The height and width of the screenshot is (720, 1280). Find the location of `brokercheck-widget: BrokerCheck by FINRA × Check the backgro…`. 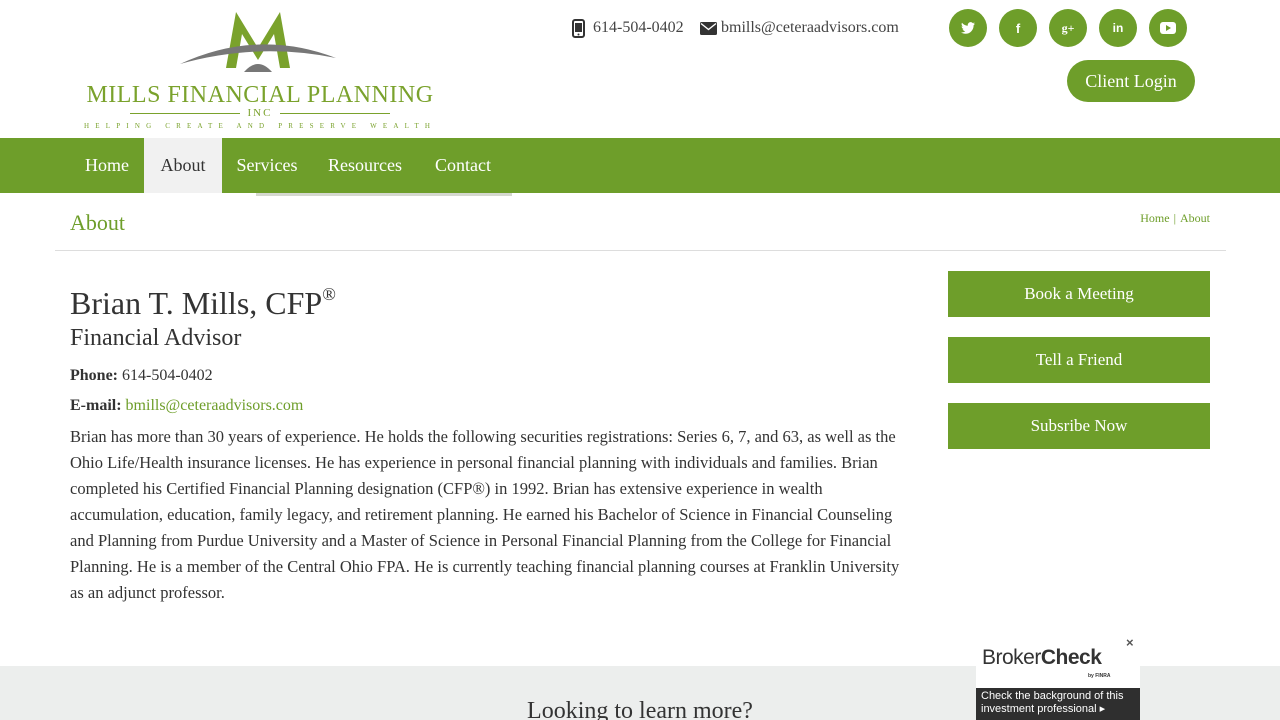

brokercheck-widget: BrokerCheck by FINRA × Check the backgro… is located at coordinates (1058, 677).